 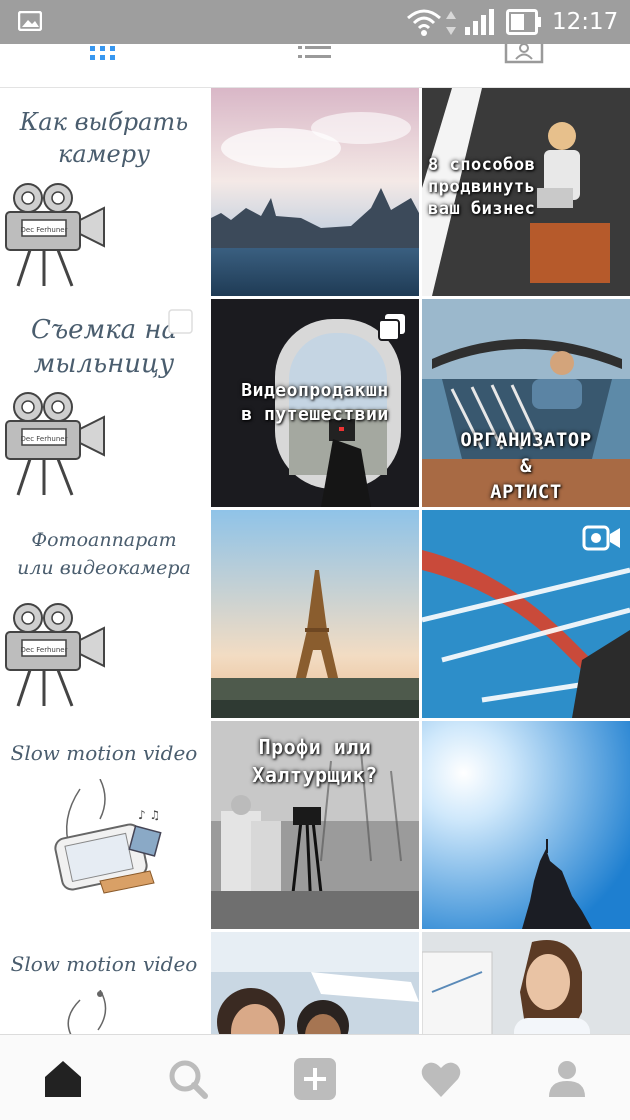 I want to click on post-tile: ОРГАНИЗАТОР & АРТИСТ, so click(x=526, y=403).